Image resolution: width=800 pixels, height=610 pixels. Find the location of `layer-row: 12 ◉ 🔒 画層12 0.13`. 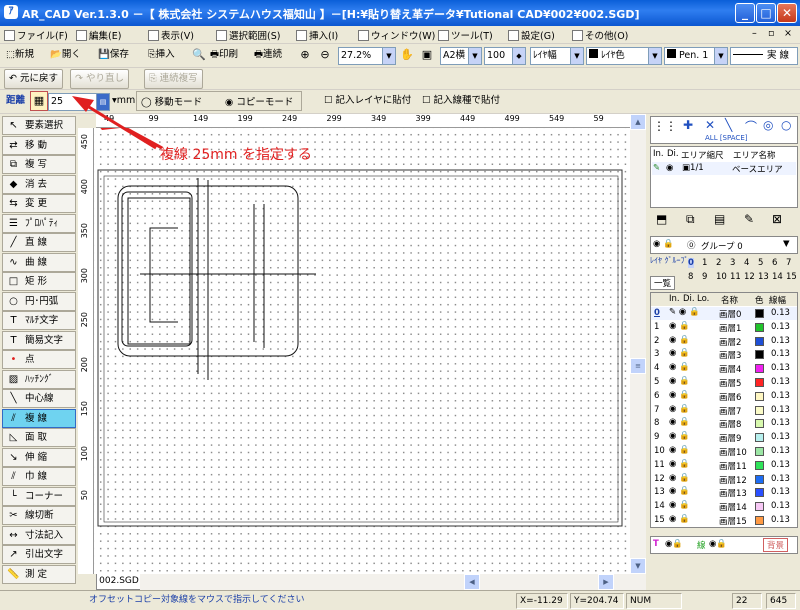

layer-row: 12 ◉ 🔒 画層12 0.13 is located at coordinates (724, 479).